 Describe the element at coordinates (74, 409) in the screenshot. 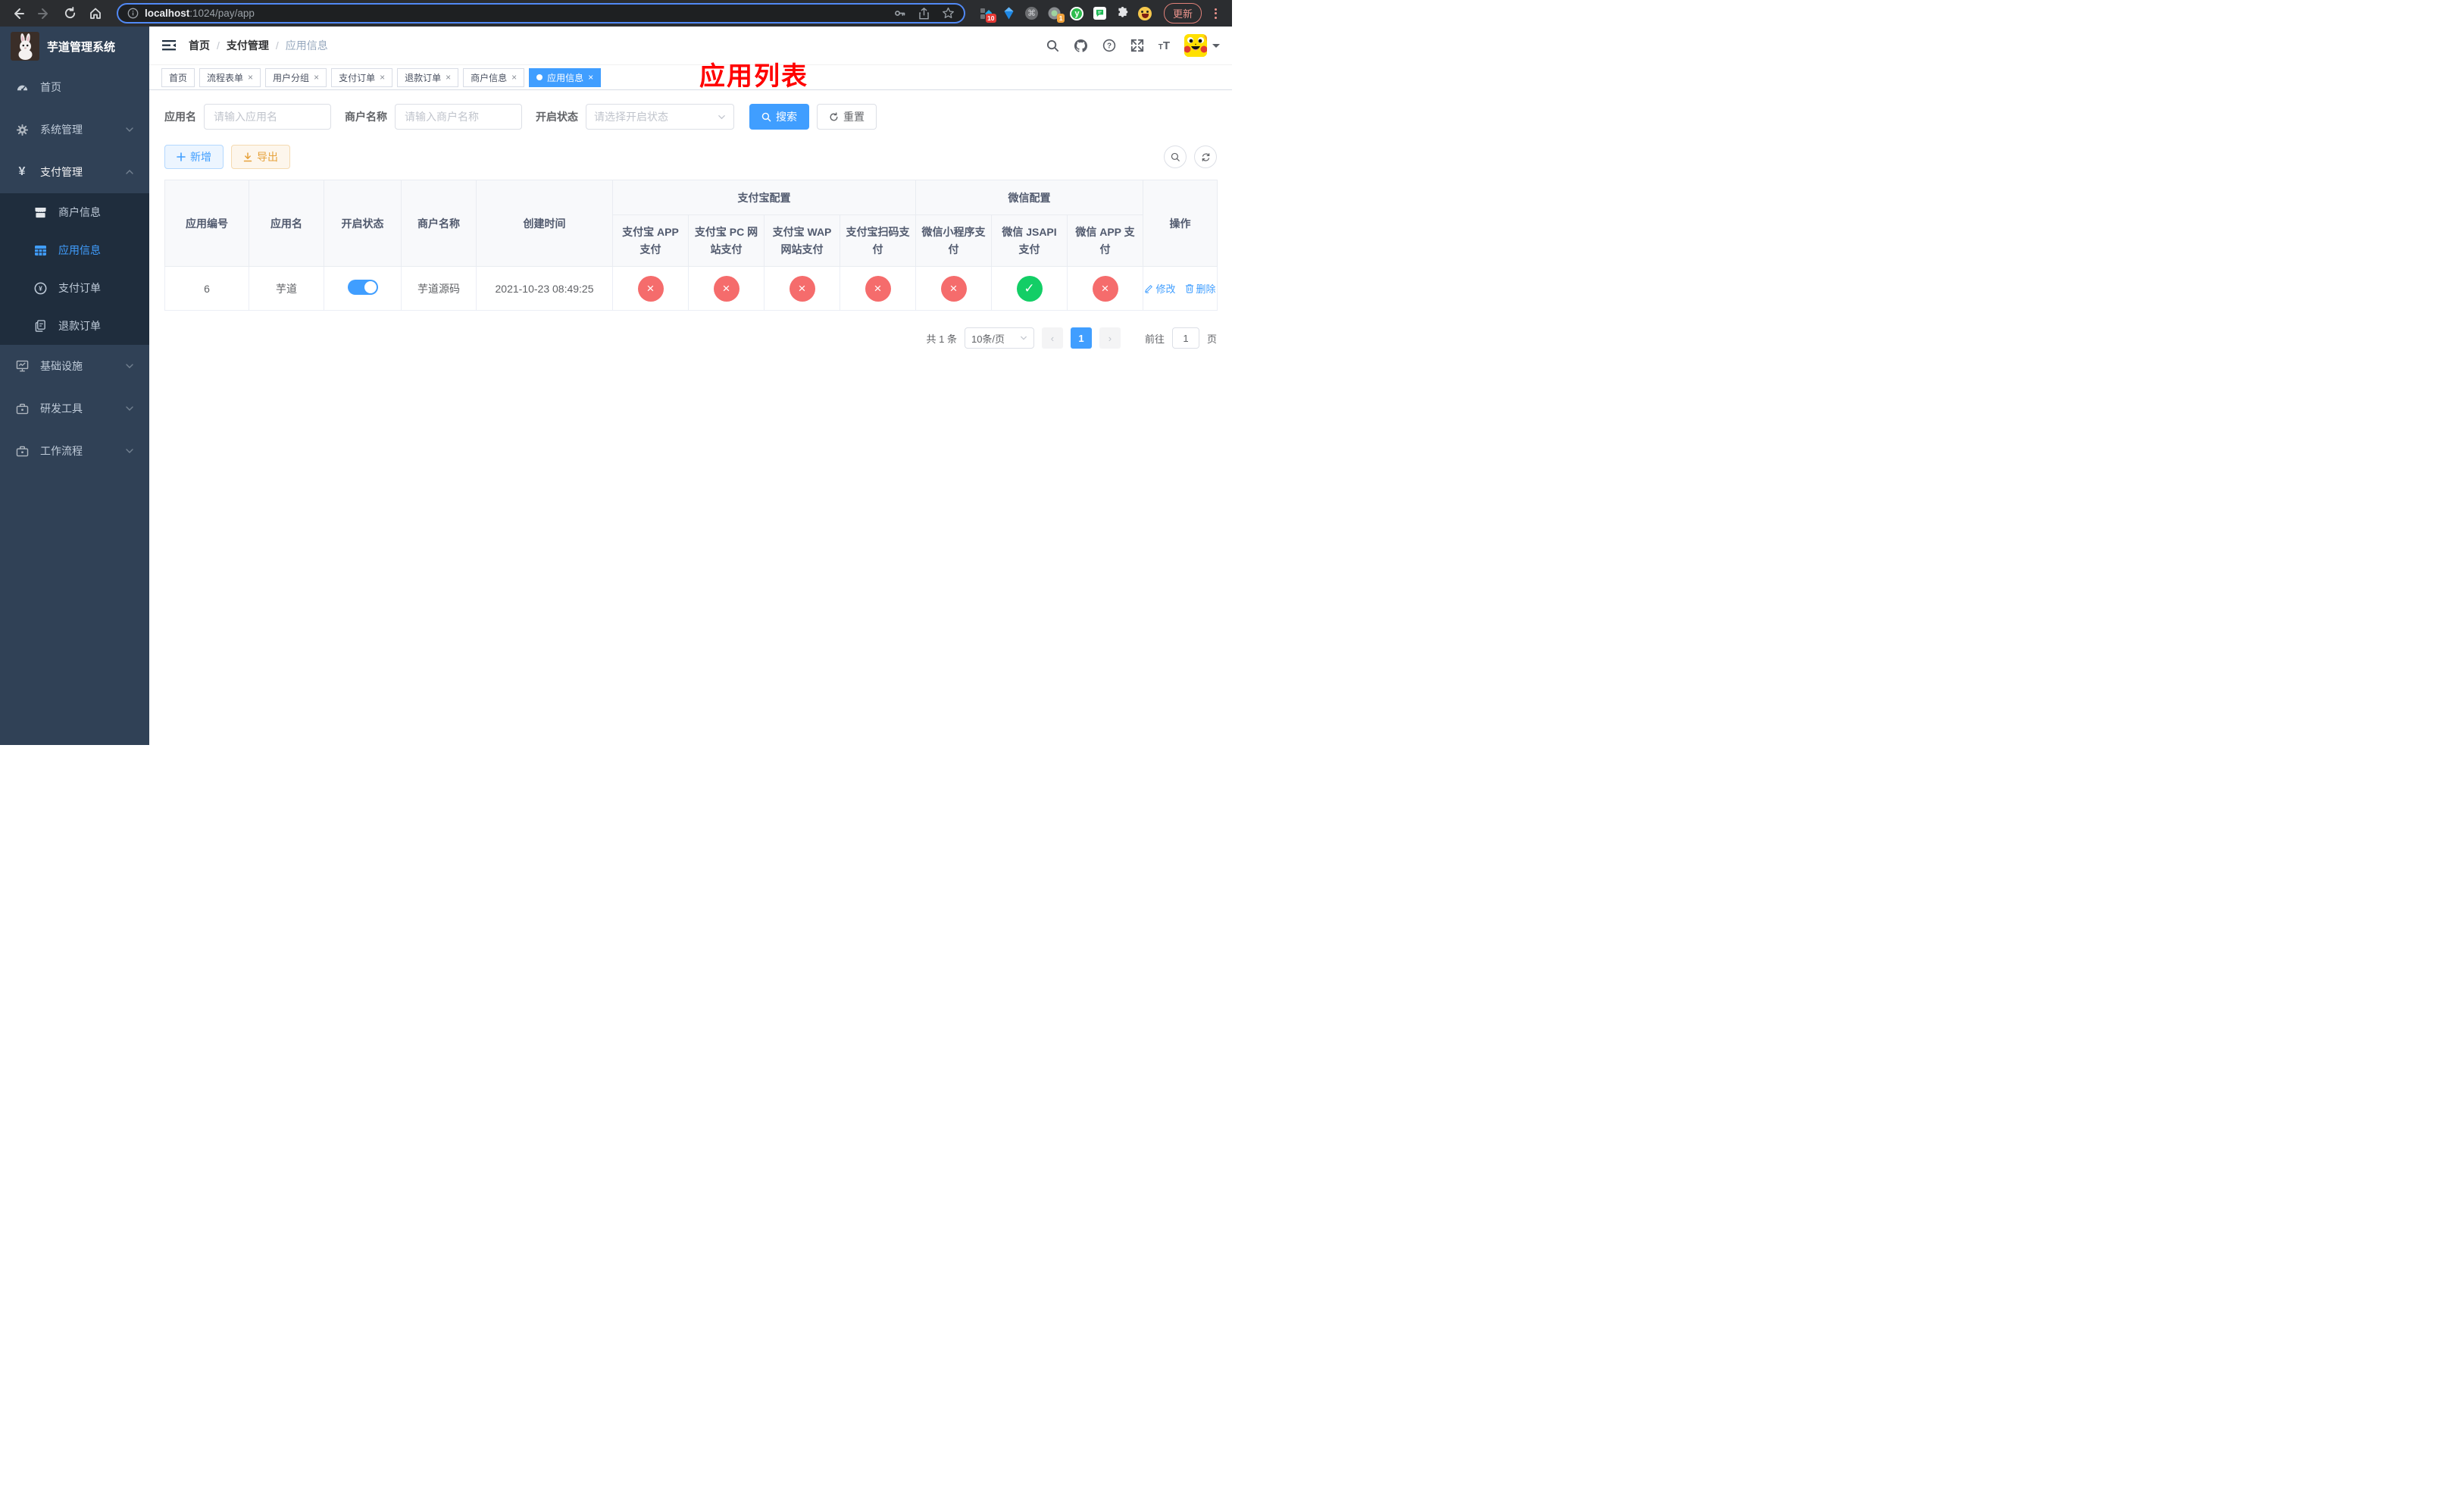

I see `sidebar-item-dev-tools: 研发工具` at that location.